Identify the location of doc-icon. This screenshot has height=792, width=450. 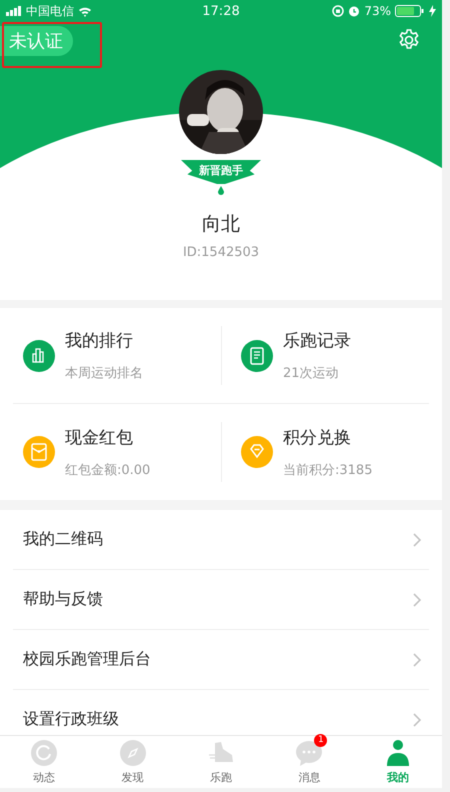
(257, 356).